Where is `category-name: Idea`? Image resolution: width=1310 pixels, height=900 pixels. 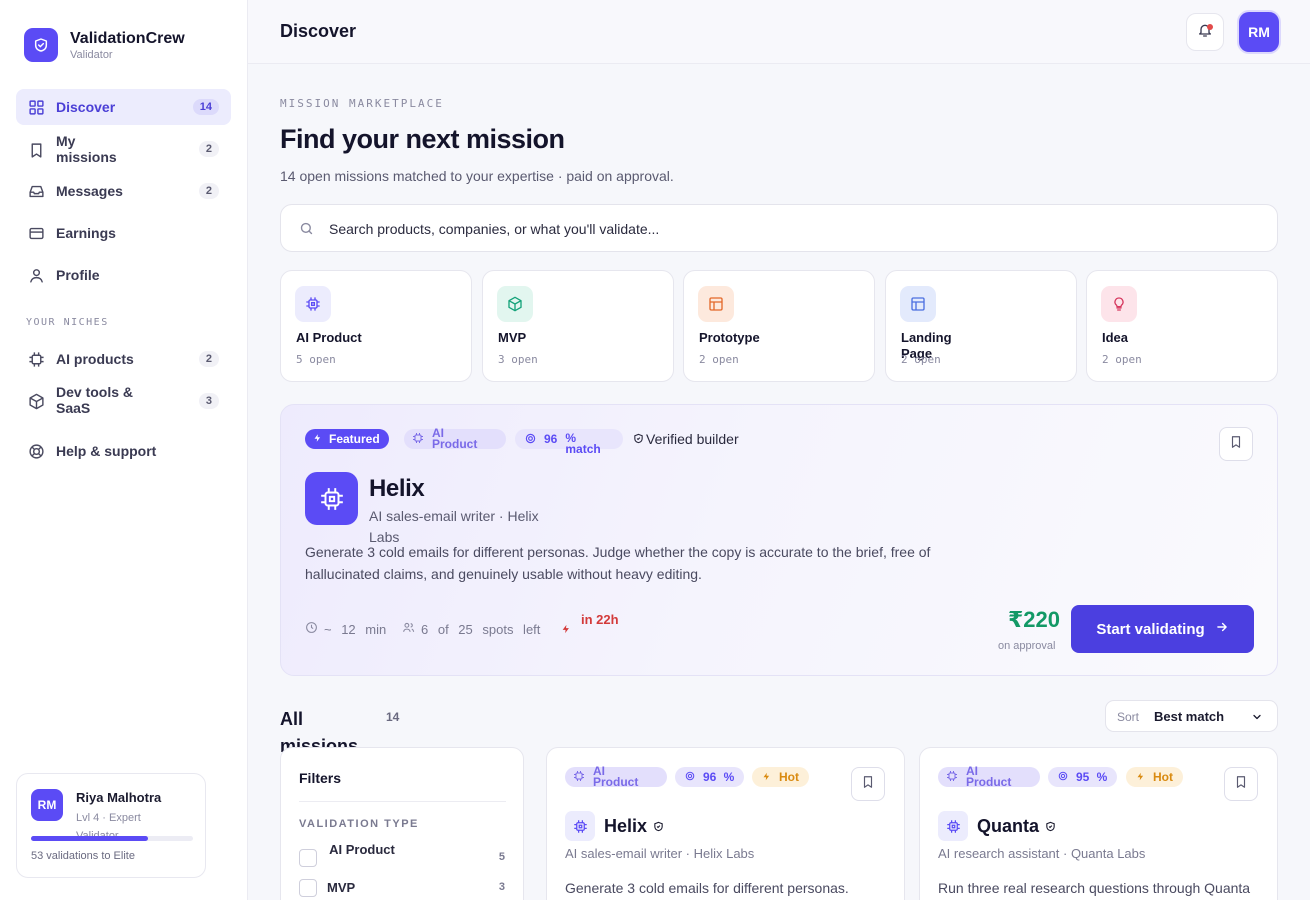 category-name: Idea is located at coordinates (1115, 337).